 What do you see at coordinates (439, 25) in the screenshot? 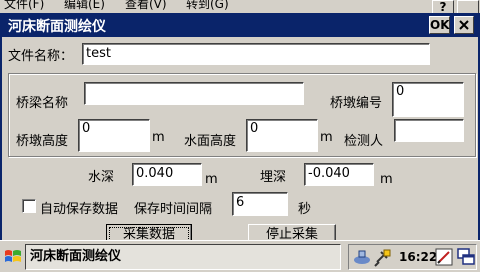
I see `ok-button: OK` at bounding box center [439, 25].